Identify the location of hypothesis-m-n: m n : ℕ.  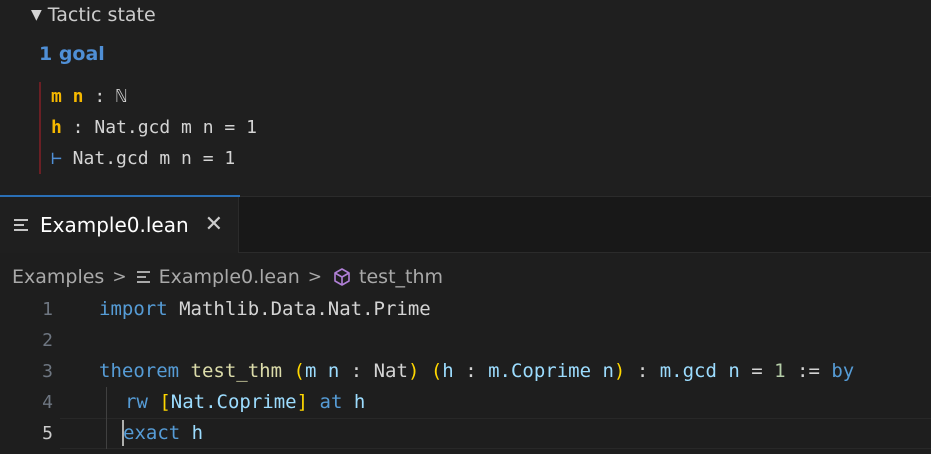
(89, 96).